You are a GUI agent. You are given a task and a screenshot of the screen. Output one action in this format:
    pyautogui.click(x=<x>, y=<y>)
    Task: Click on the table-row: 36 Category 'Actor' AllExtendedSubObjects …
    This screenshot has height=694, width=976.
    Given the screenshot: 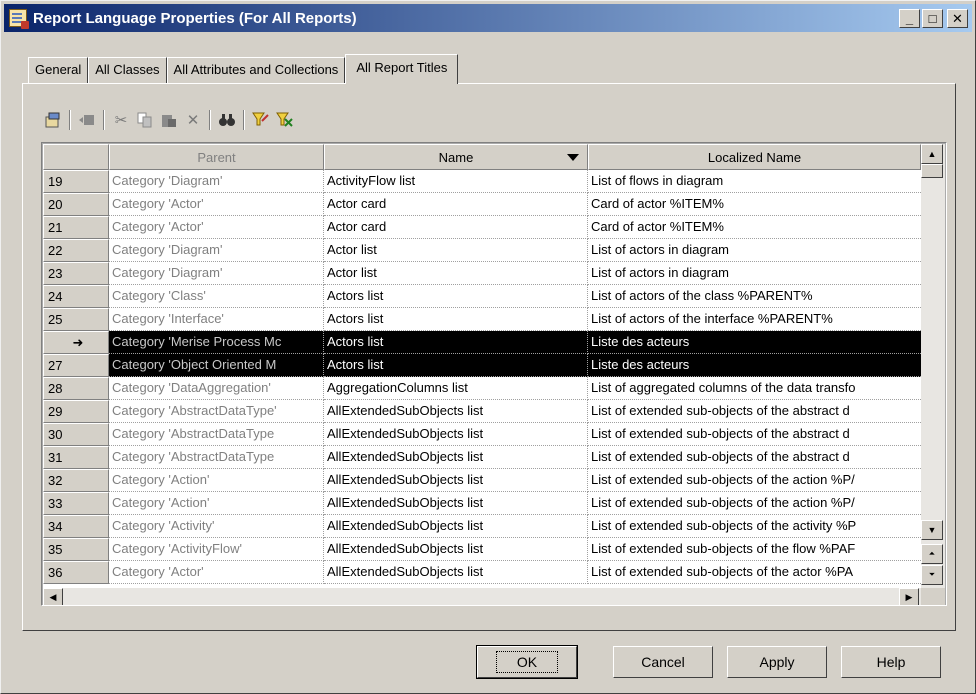 What is the action you would take?
    pyautogui.click(x=482, y=572)
    